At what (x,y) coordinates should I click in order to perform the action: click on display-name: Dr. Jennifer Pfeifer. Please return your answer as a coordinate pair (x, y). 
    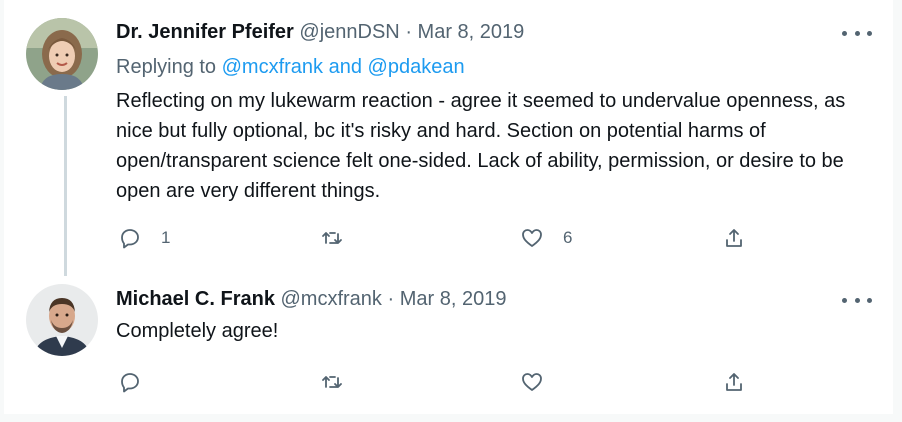
    Looking at the image, I should click on (205, 32).